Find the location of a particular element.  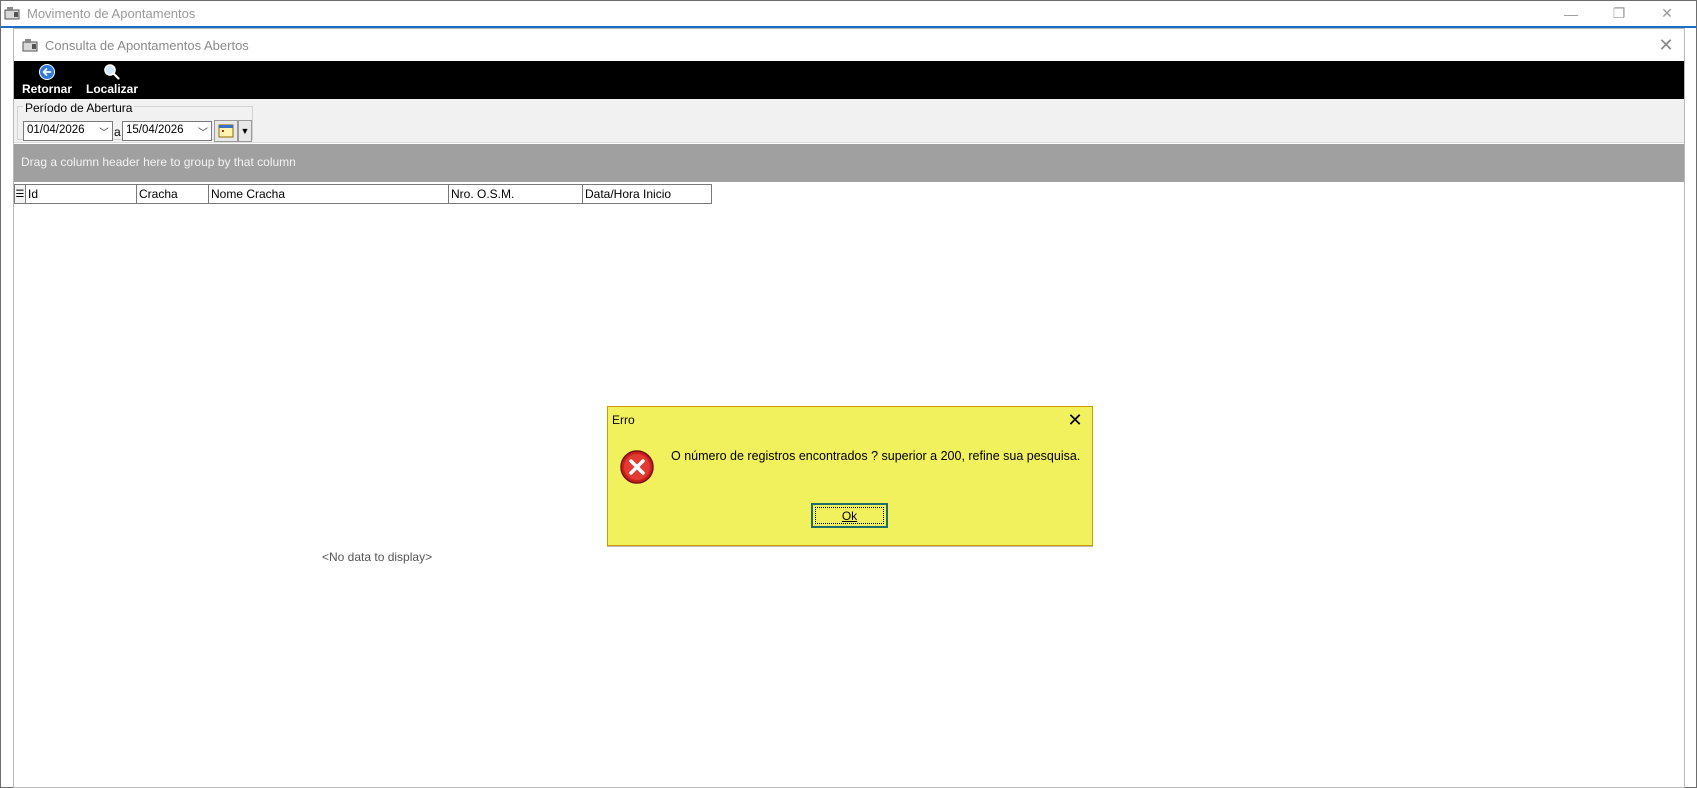

column-header-cracha: Cracha is located at coordinates (173, 194).